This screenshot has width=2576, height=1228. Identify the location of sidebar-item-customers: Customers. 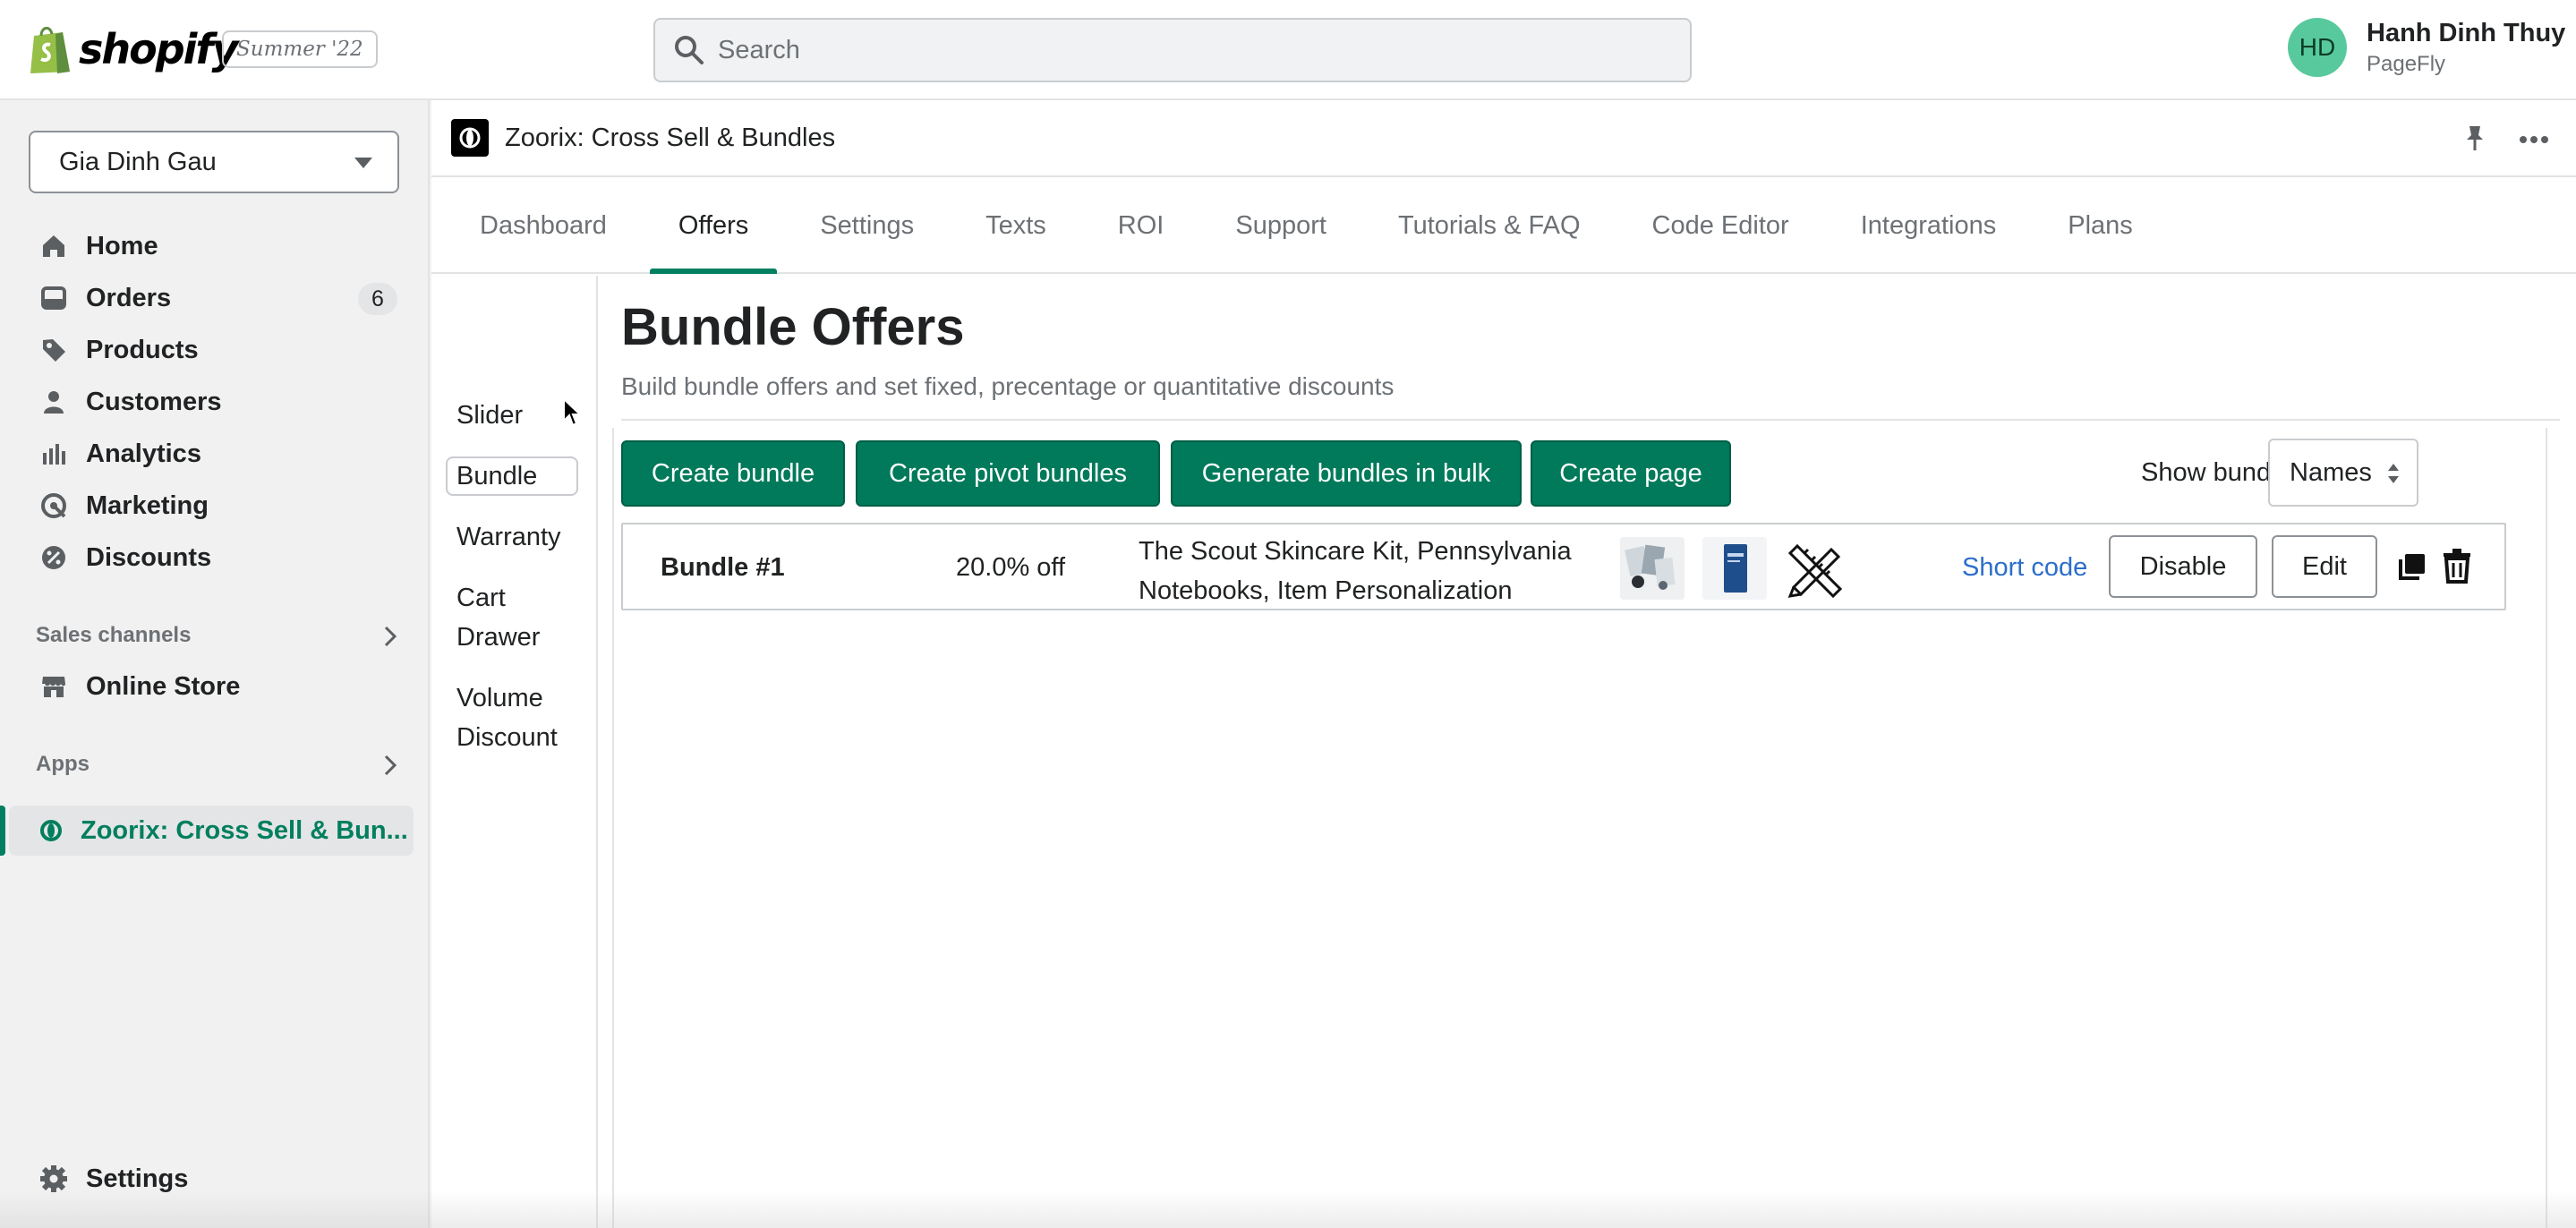
(214, 402).